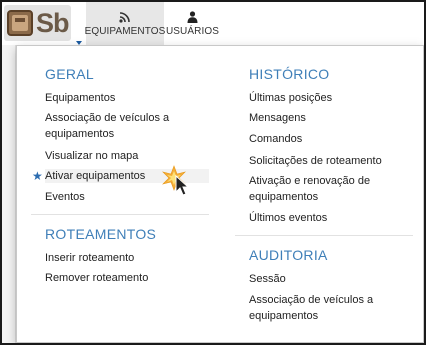  I want to click on section-title-auditoria: AUDITORIA, so click(288, 255).